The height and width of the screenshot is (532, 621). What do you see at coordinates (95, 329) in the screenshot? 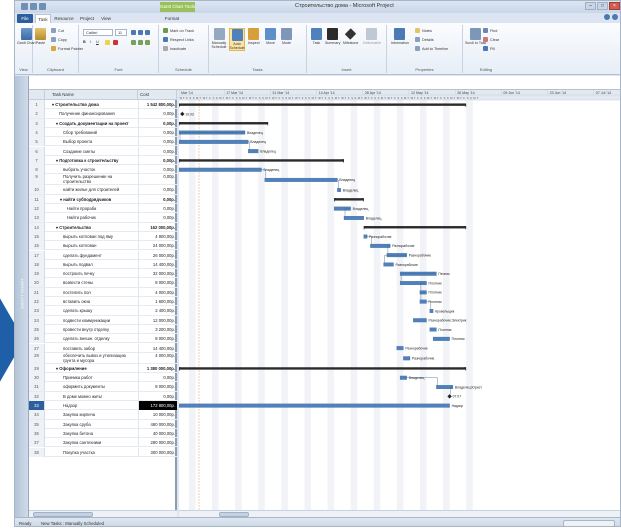
I see `task-name-cell: провести внутр отделку` at bounding box center [95, 329].